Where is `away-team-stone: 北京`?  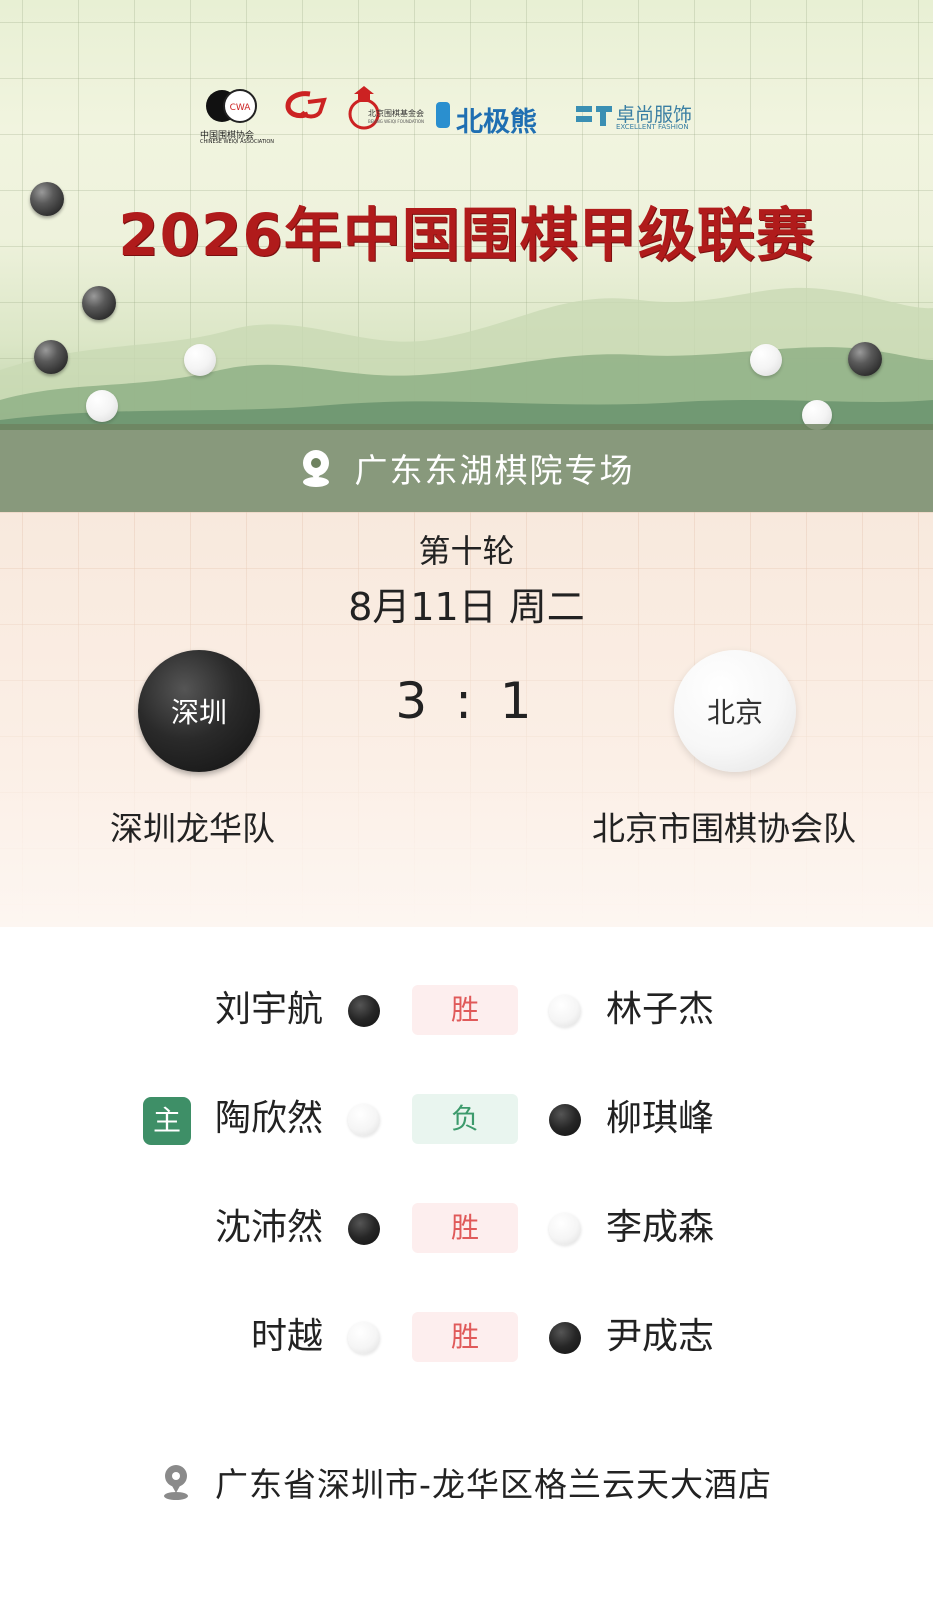 away-team-stone: 北京 is located at coordinates (735, 711).